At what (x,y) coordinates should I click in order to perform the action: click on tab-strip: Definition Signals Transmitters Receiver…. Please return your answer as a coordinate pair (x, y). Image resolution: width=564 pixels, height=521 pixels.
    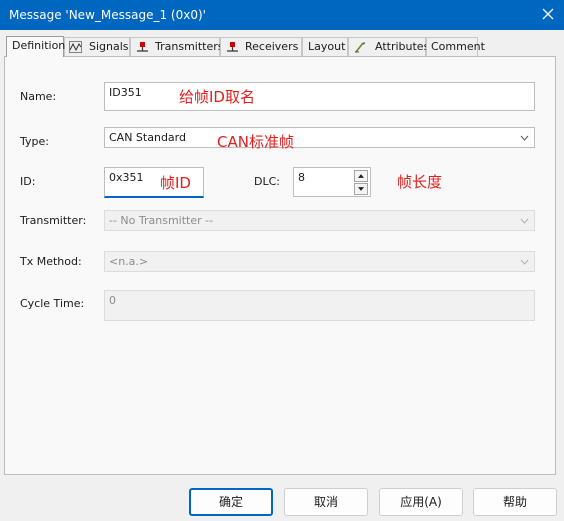
    Looking at the image, I should click on (282, 46).